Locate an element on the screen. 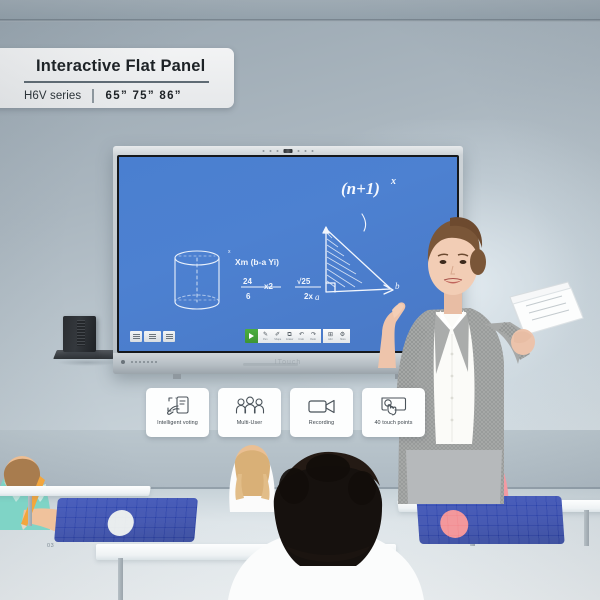 This screenshot has width=600, height=600. banner-divider is located at coordinates (116, 82).